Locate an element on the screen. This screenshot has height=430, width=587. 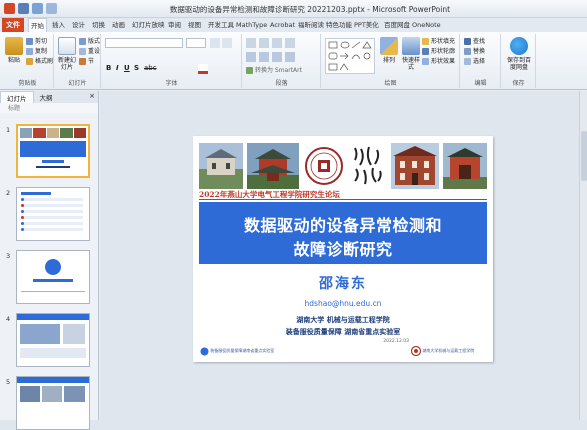
format-painter-button: 格式刷 is located at coordinates (39, 61).